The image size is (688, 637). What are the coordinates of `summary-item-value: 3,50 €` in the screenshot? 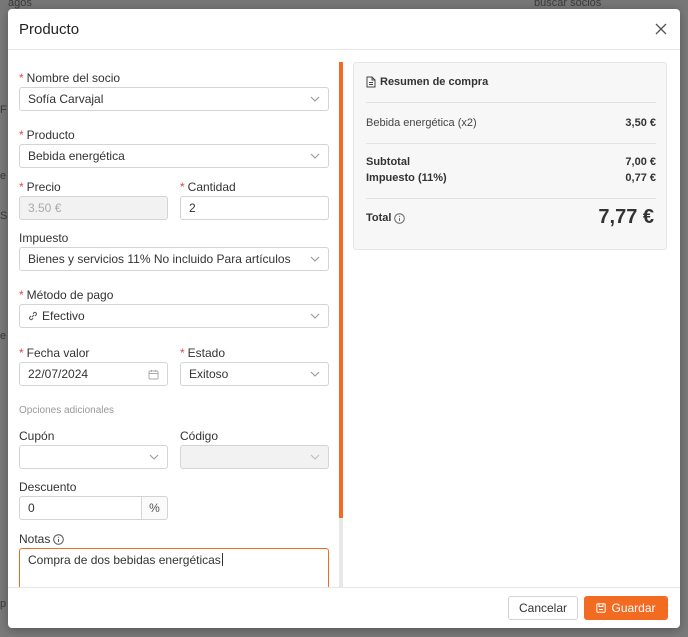 It's located at (640, 123).